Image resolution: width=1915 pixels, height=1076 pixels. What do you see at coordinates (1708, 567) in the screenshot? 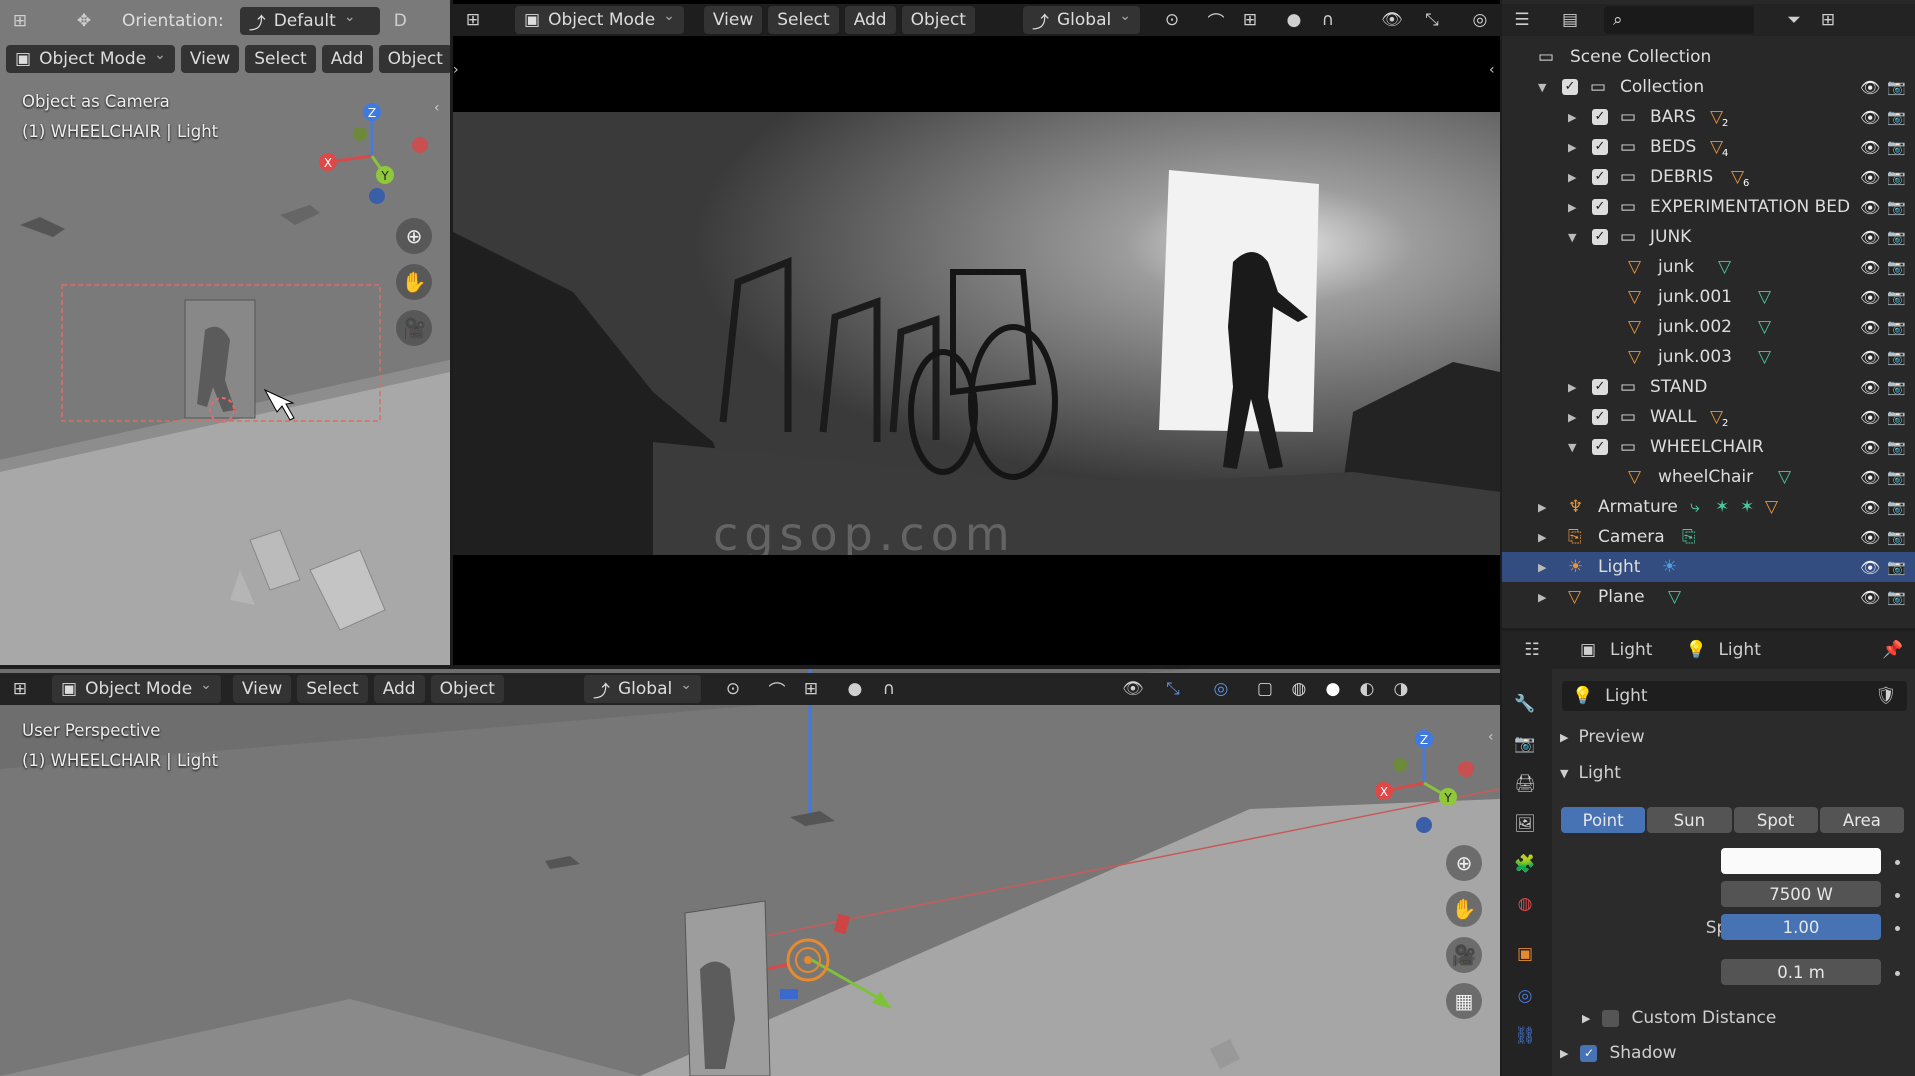
I see `outliner-row: ▶ ☀ Light ☀ 👁 📷` at bounding box center [1708, 567].